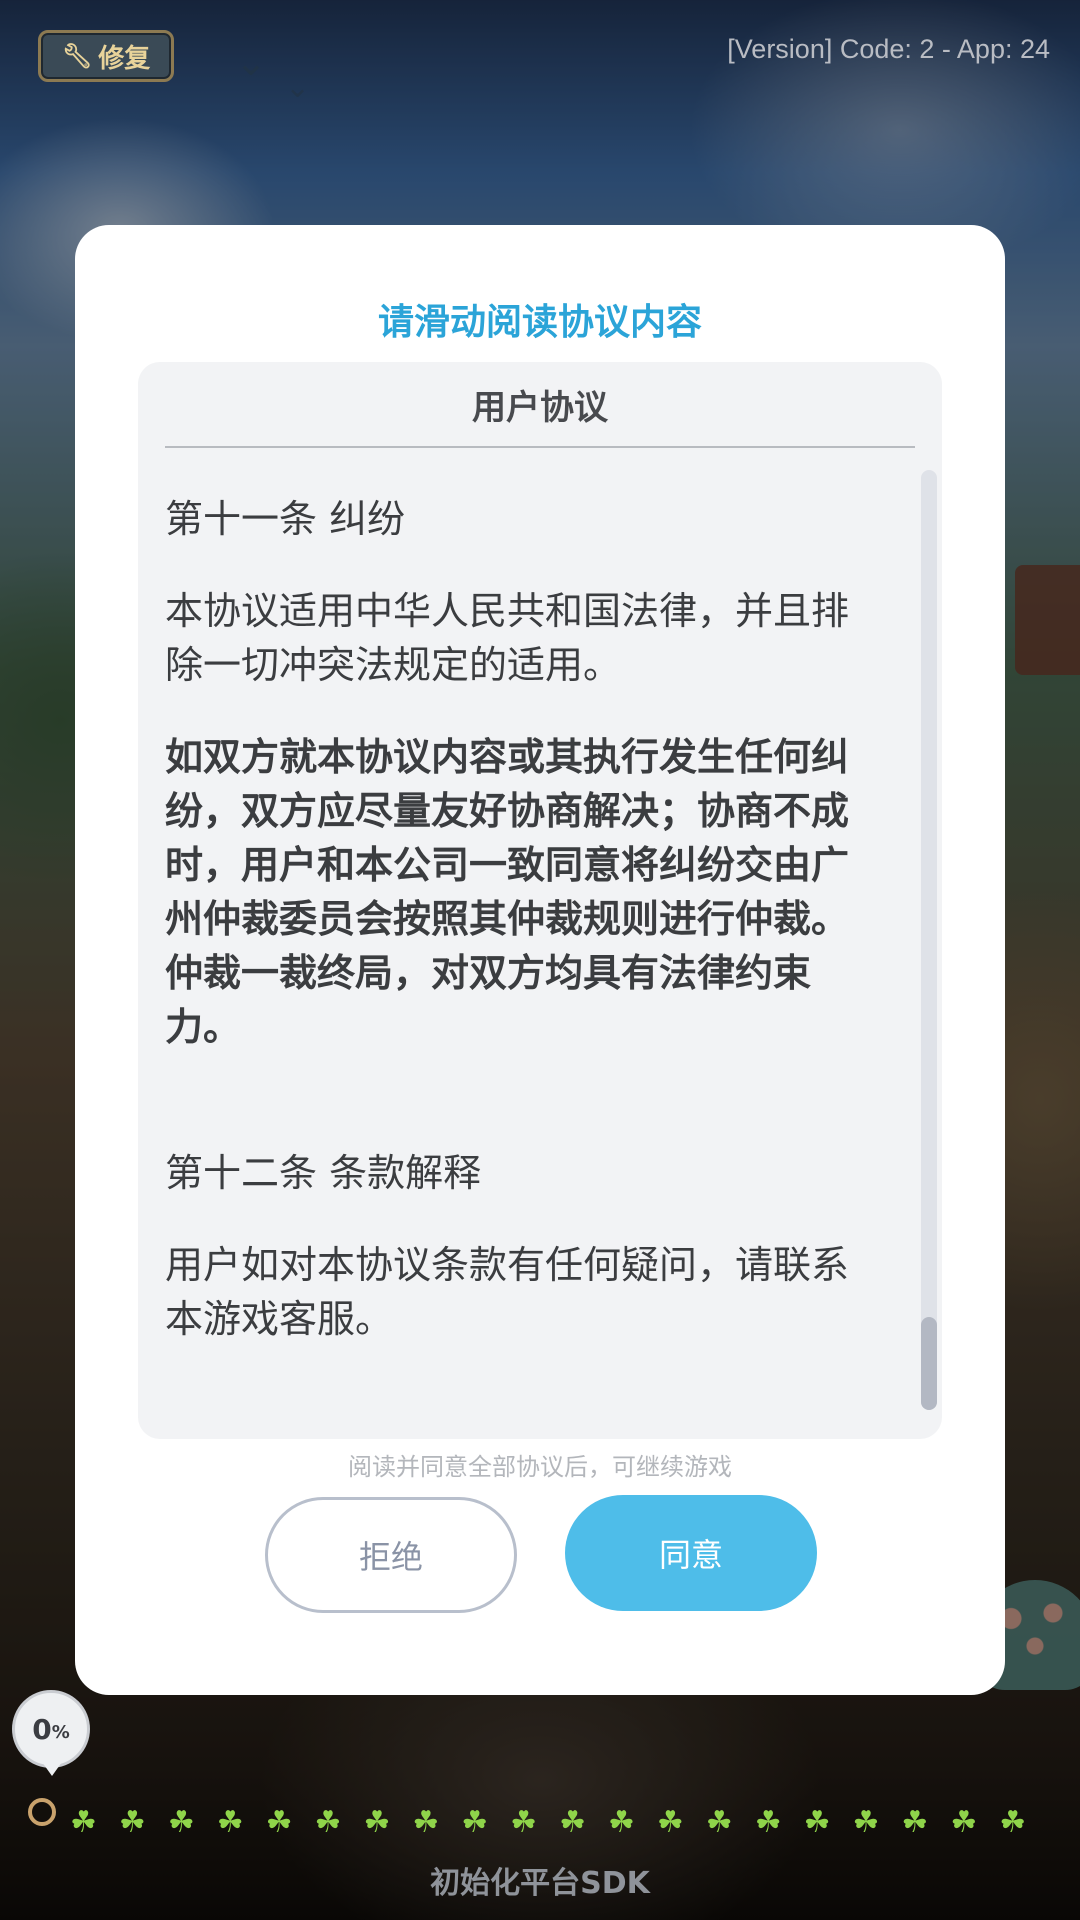  Describe the element at coordinates (42, 1729) in the screenshot. I see `progress-value: 0` at that location.